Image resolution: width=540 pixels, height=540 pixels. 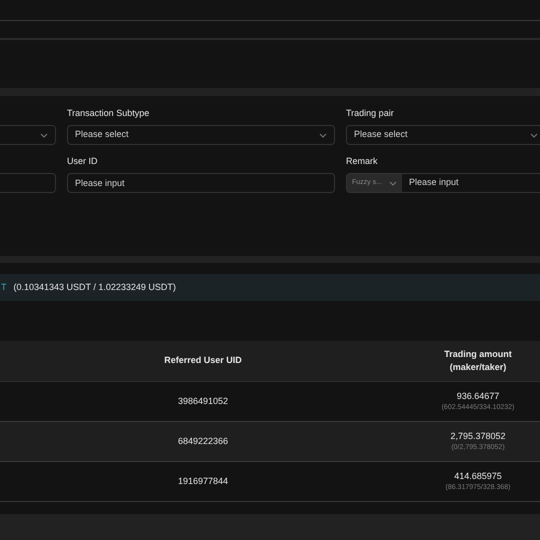 I want to click on summary-text: (0.10341343 USDT / 1.02233249 USDT), so click(x=95, y=287).